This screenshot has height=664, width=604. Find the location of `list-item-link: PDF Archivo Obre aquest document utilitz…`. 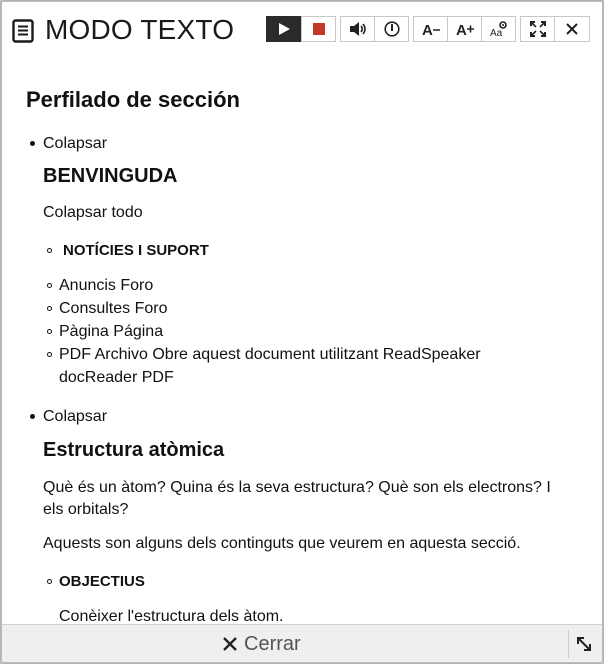

list-item-link: PDF Archivo Obre aquest document utilitz… is located at coordinates (270, 355).